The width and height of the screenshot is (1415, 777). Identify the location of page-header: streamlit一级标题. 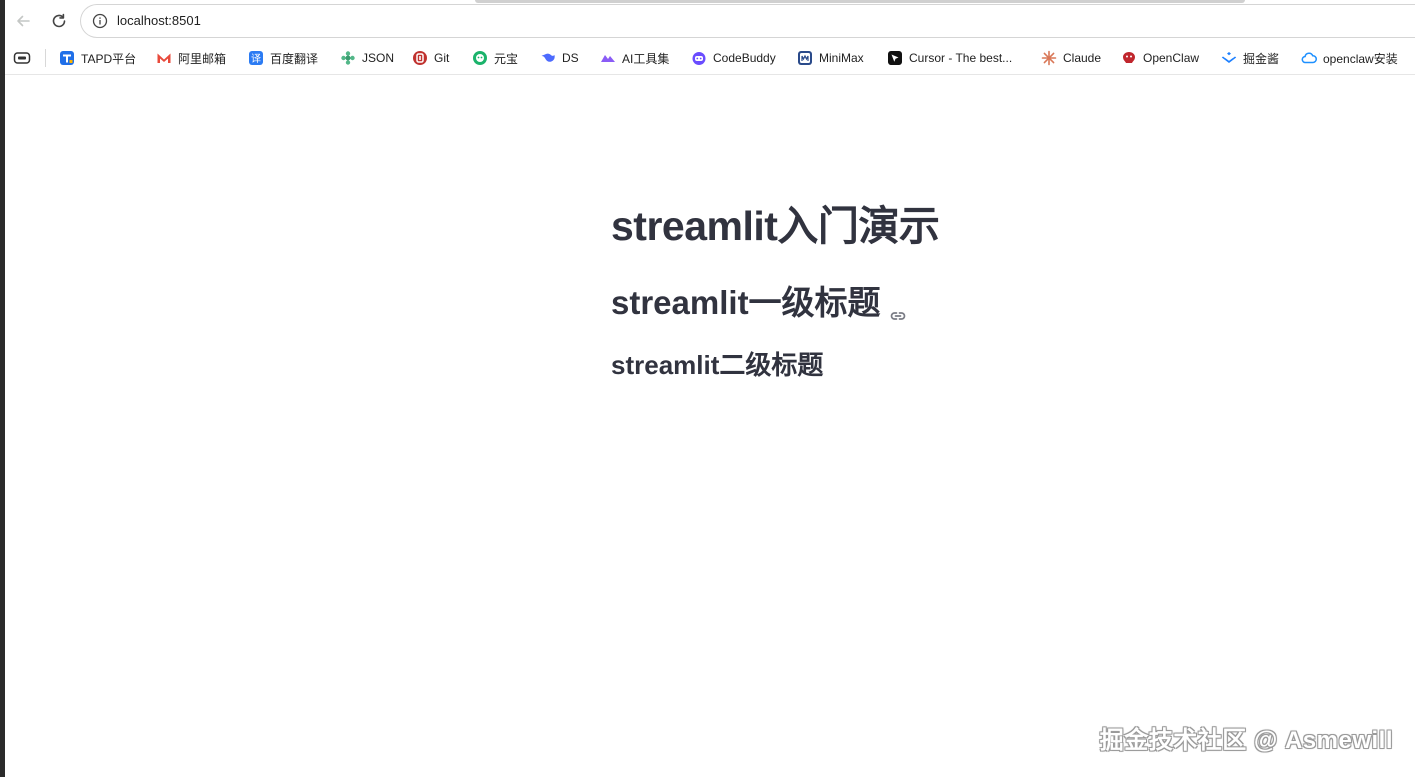
(759, 300).